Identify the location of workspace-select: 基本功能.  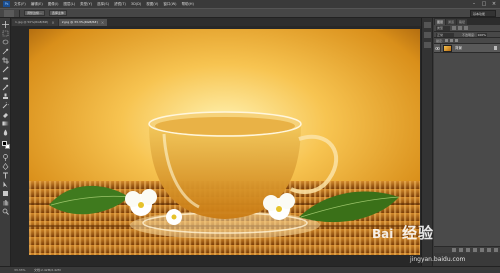
(483, 13).